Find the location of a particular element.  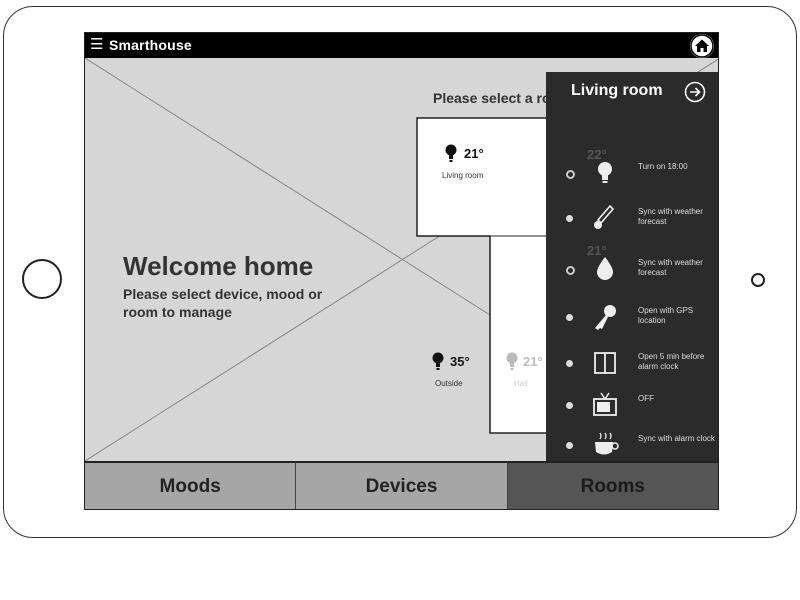

coffee-cup-icon is located at coordinates (607, 443).